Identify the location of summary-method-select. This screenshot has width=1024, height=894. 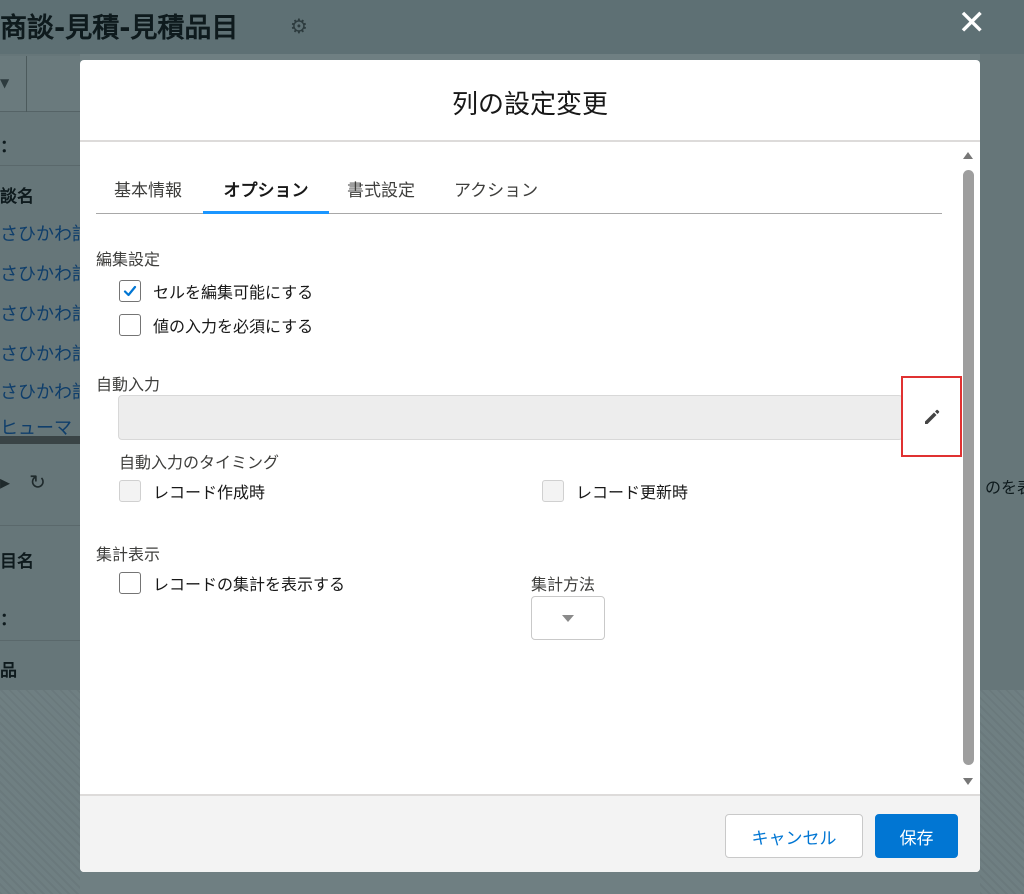
(568, 618).